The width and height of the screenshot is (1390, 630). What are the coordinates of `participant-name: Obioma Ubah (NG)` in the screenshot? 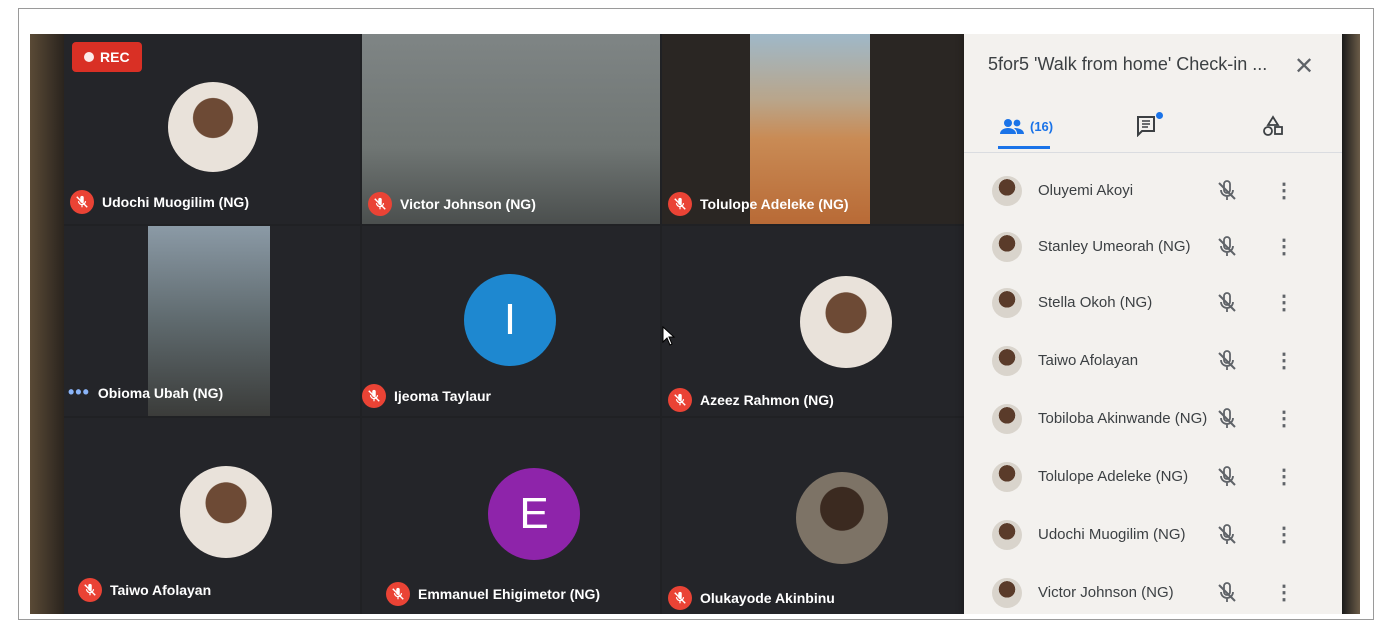 It's located at (160, 392).